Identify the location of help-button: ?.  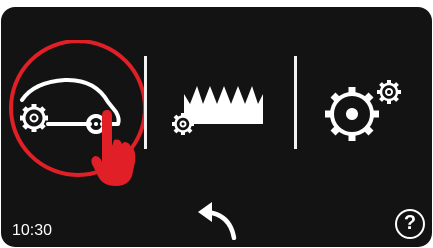
(410, 224).